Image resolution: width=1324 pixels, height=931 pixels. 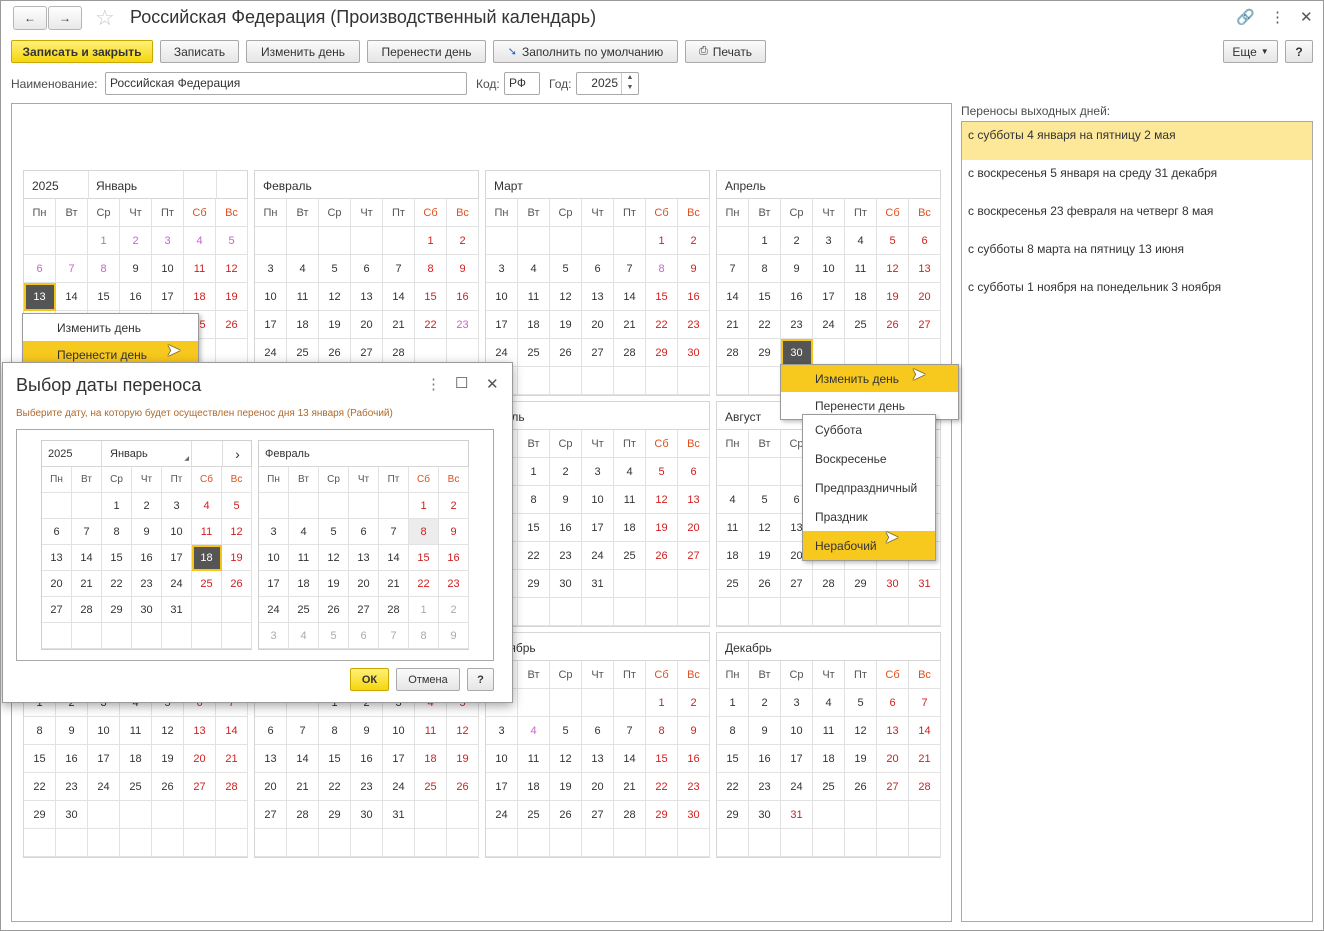 What do you see at coordinates (104, 787) in the screenshot?
I see `day-cell: 24` at bounding box center [104, 787].